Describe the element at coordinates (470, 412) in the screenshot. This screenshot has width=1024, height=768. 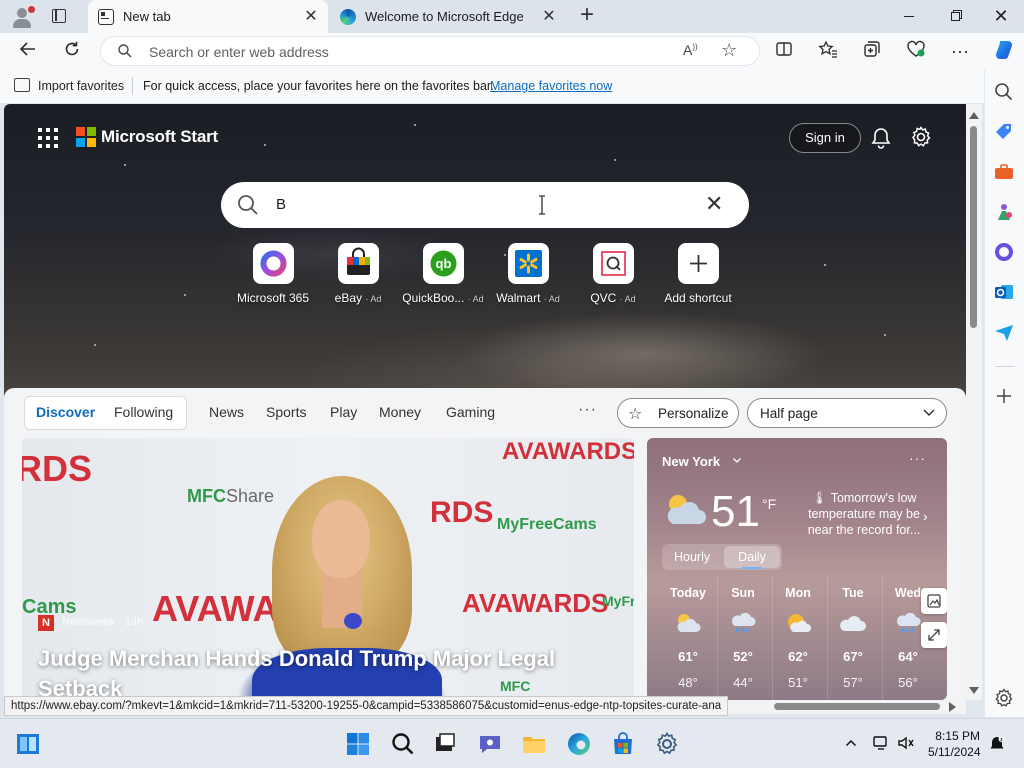
I see `tab-gaming: Gaming` at that location.